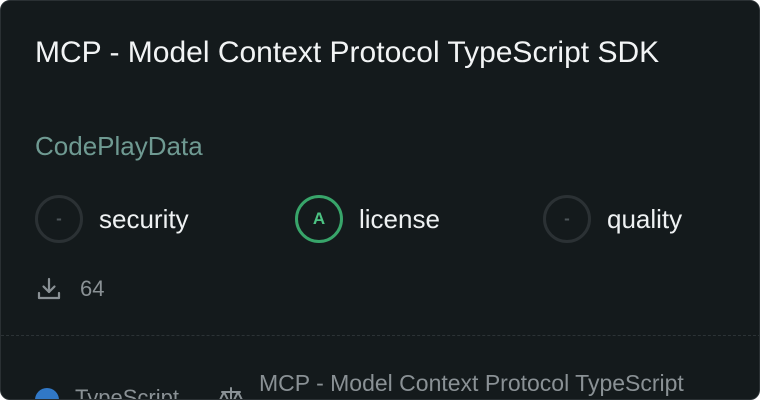 This screenshot has height=400, width=760. Describe the element at coordinates (49, 289) in the screenshot. I see `download-icon` at that location.